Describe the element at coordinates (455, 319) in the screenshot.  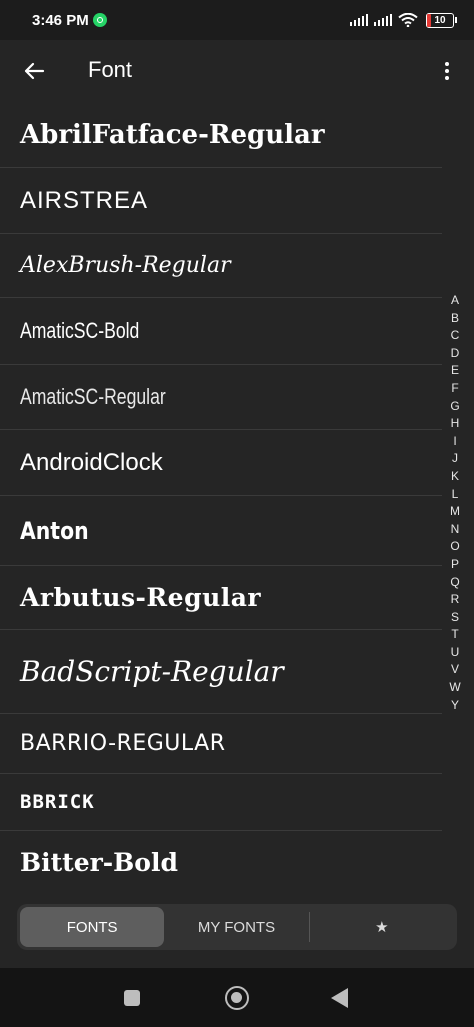
I see `alphabet-letter: B` at that location.